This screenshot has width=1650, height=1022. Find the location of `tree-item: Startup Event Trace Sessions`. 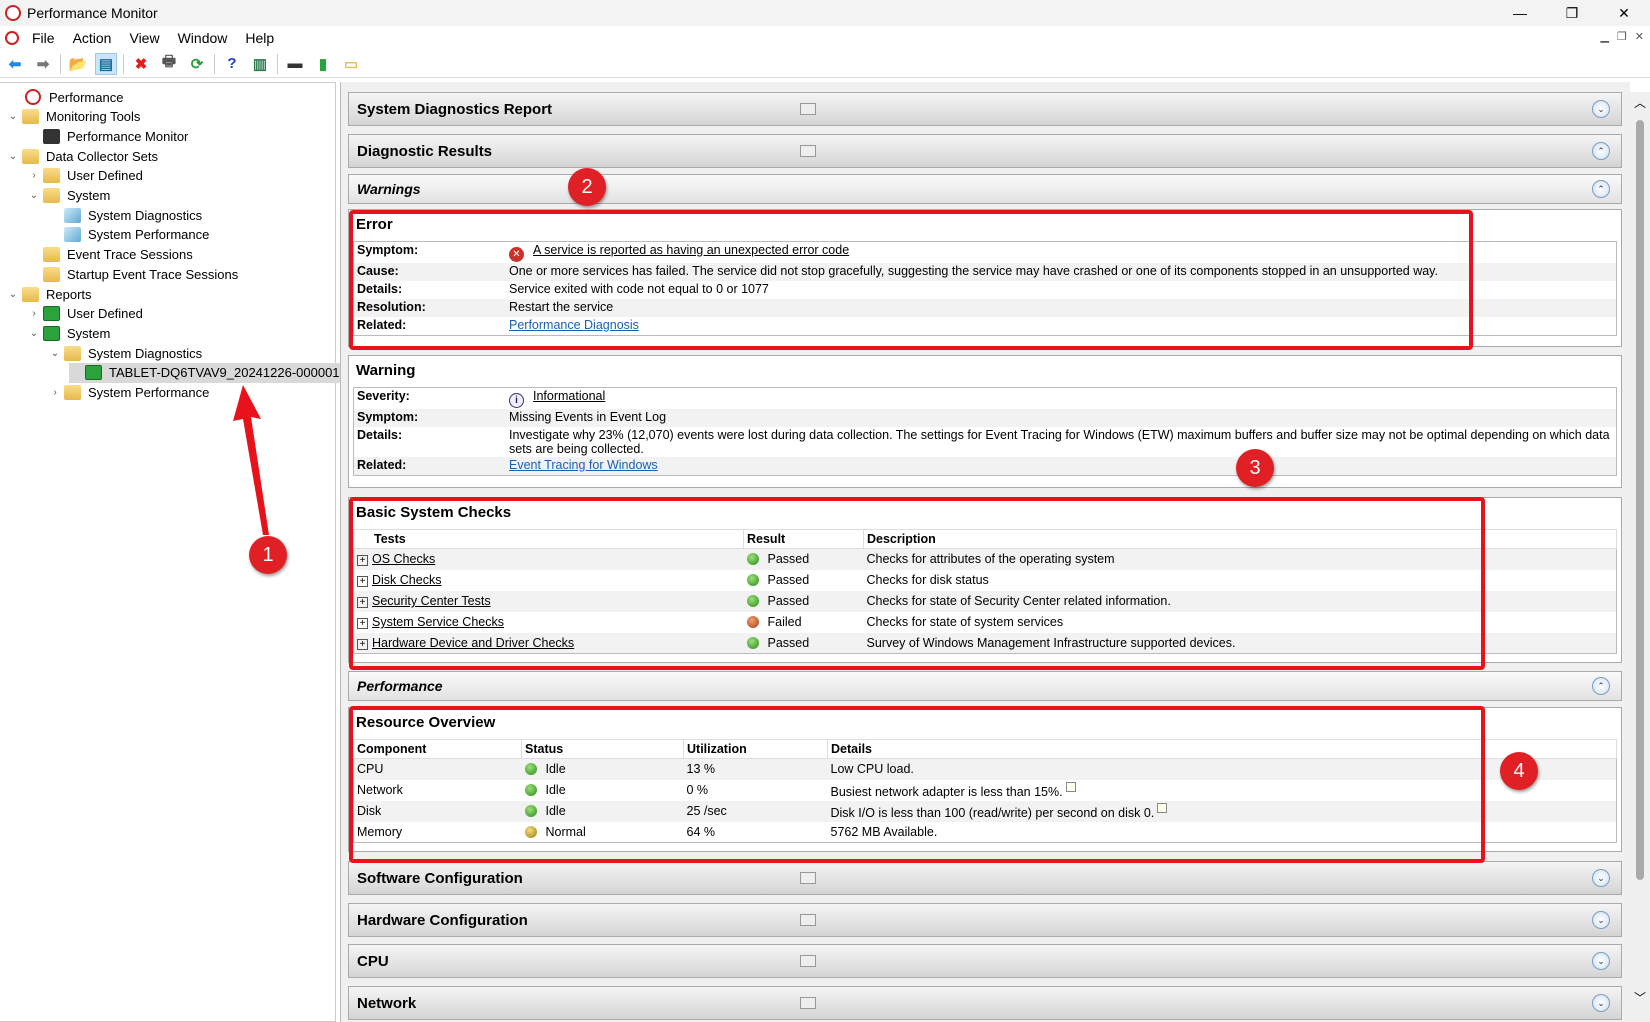

tree-item: Startup Event Trace Sessions is located at coordinates (134, 274).